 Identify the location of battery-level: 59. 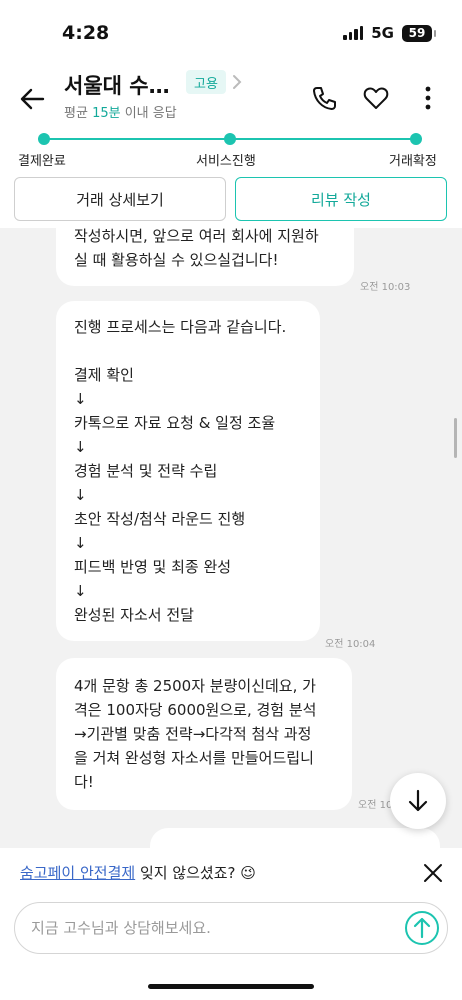
(417, 33).